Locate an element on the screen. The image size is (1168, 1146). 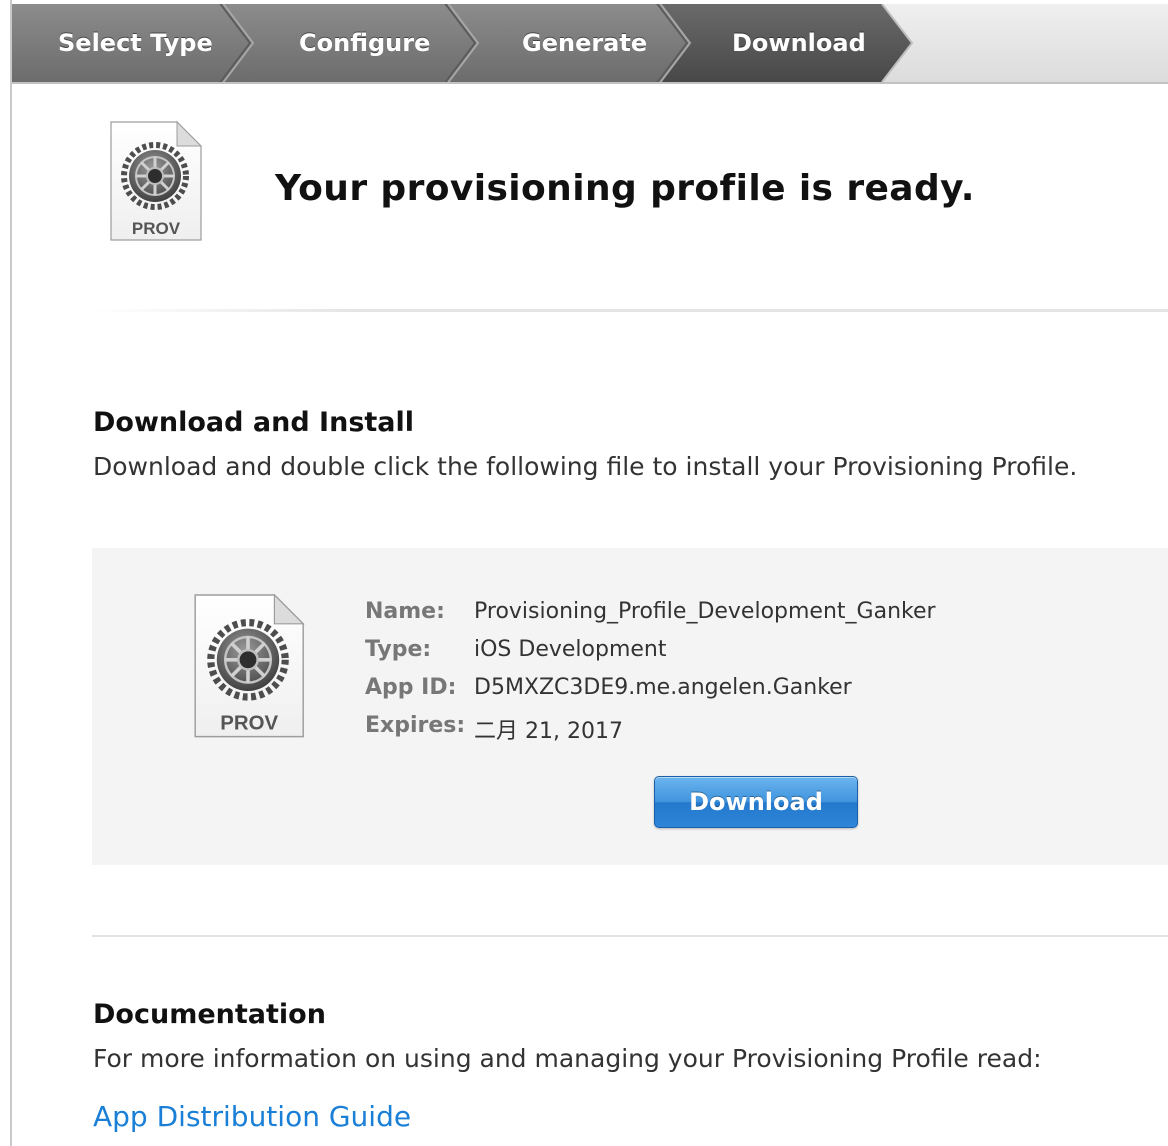
profile-type-value: iOS Development is located at coordinates (570, 649).